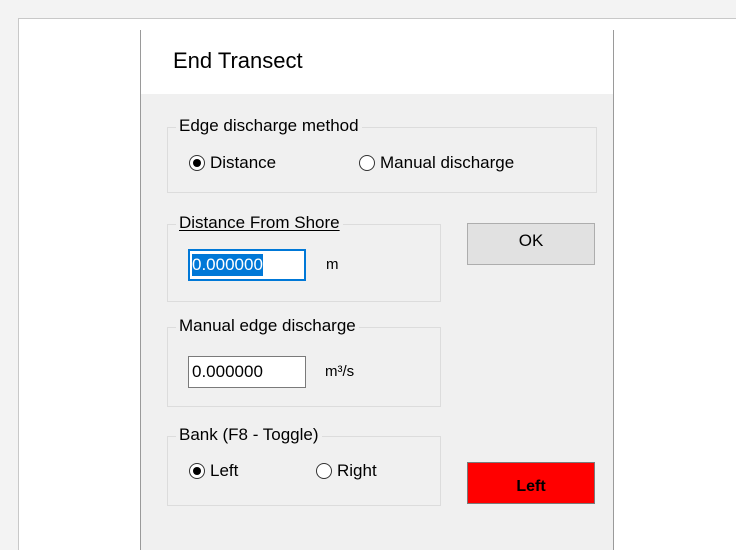  What do you see at coordinates (332, 264) in the screenshot?
I see `distance-unit: m` at bounding box center [332, 264].